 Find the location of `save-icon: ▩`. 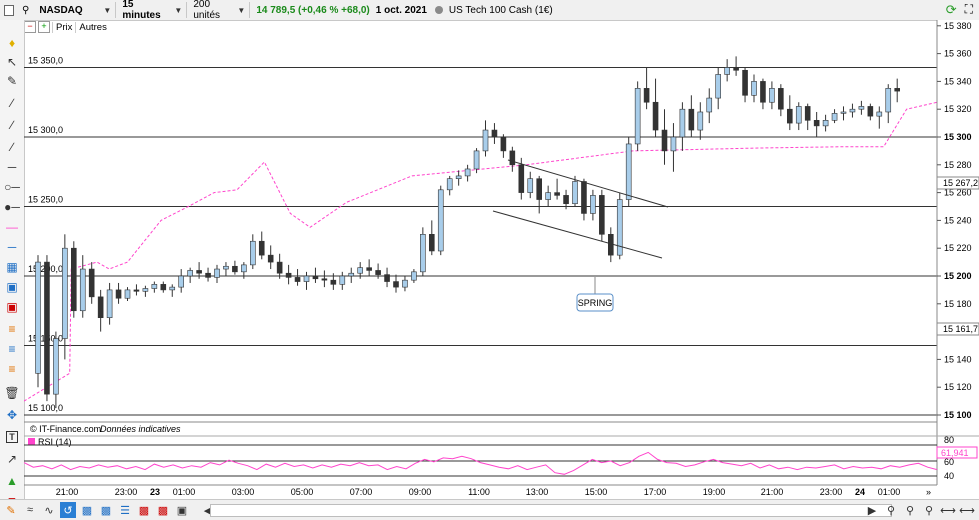

save-icon: ▩ is located at coordinates (87, 510).